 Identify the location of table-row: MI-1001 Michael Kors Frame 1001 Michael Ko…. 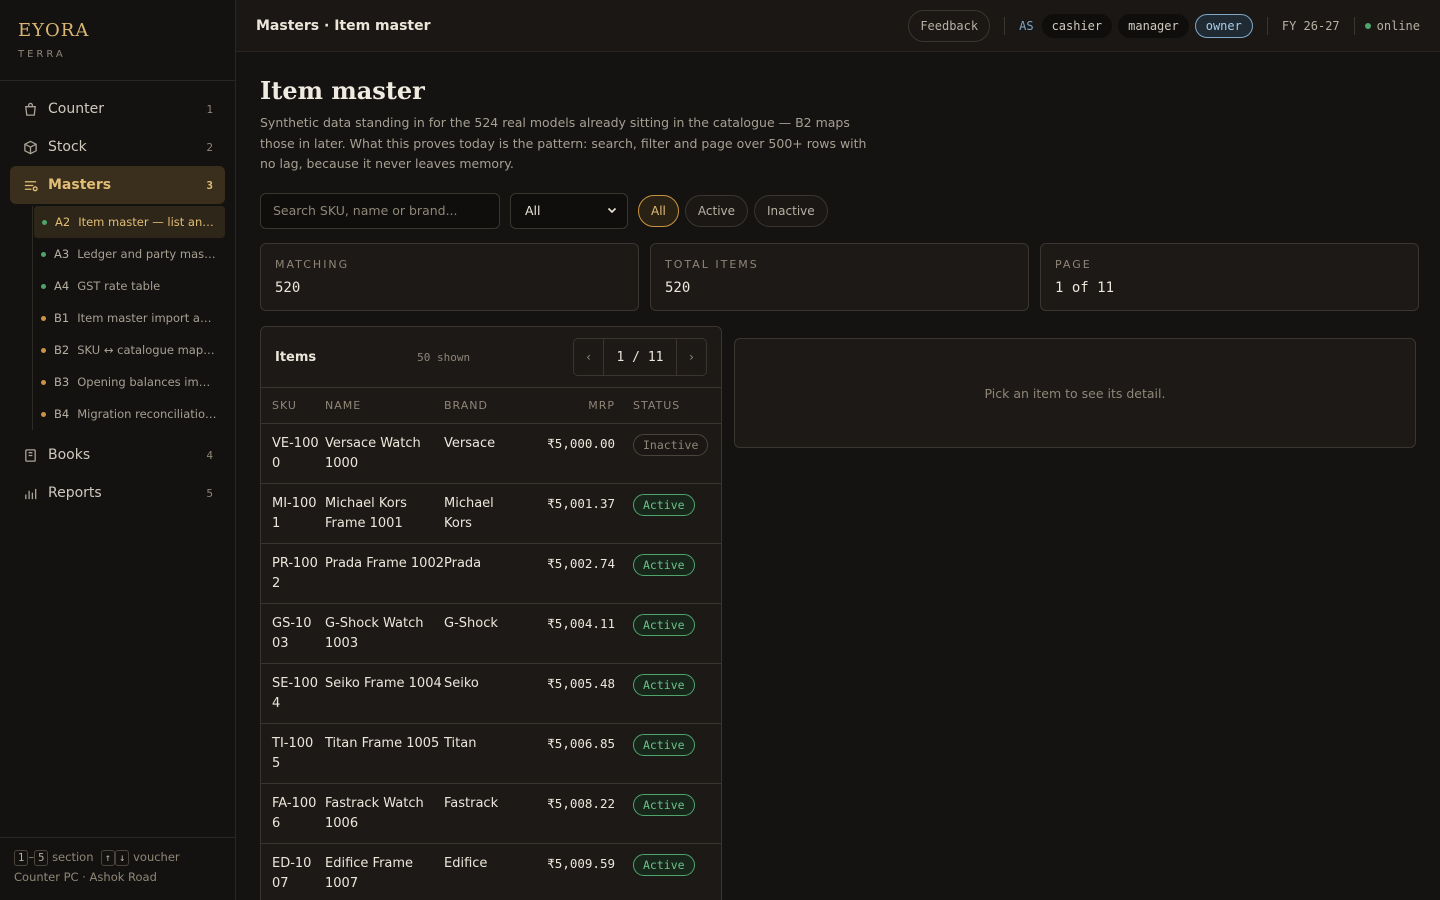
(491, 514).